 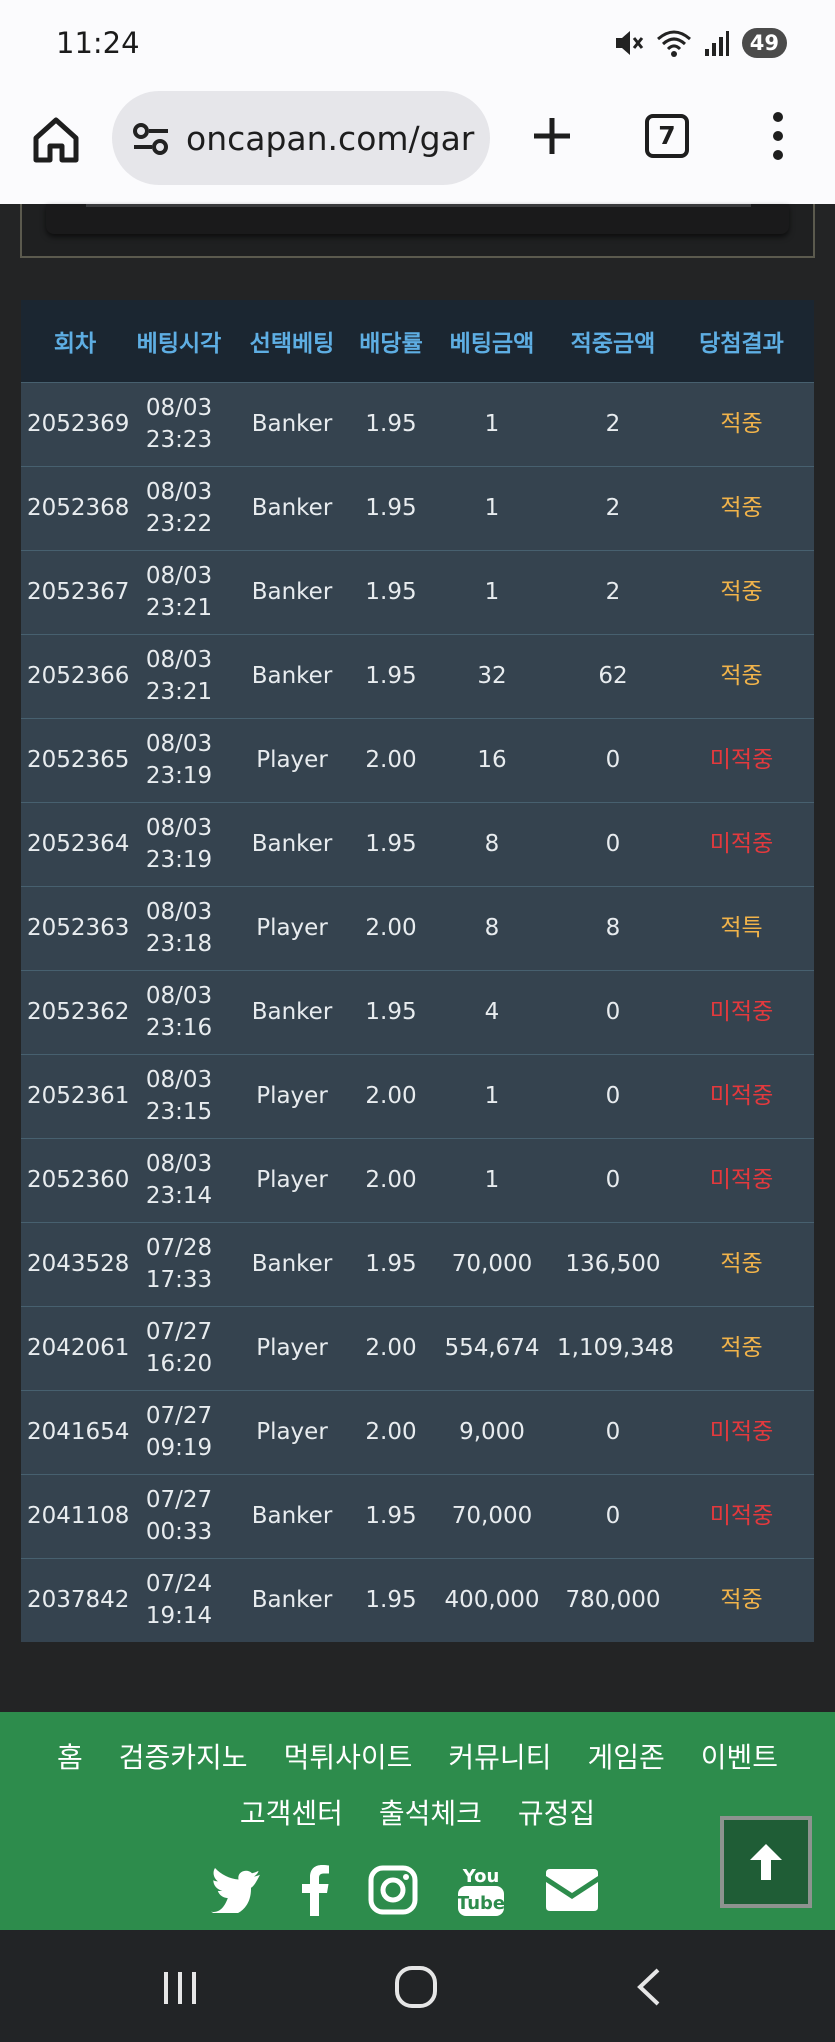 I want to click on cell-bet-amount: 70,000, so click(x=492, y=1516).